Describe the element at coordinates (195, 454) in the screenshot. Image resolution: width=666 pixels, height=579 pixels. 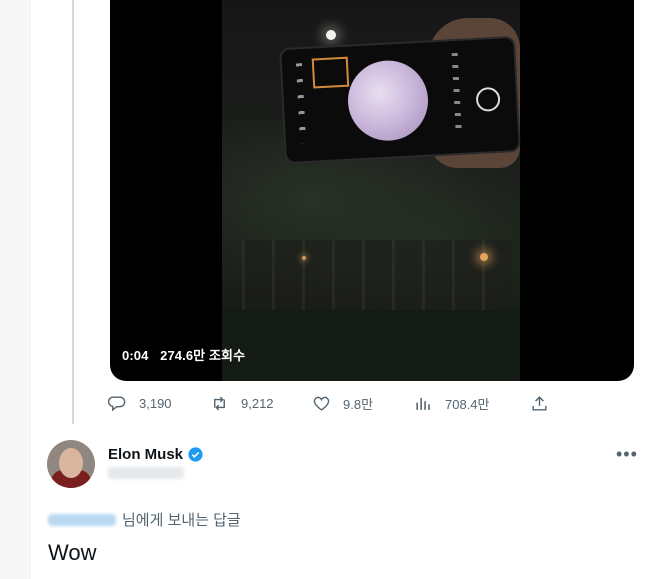
I see `verified-badge-icon` at that location.